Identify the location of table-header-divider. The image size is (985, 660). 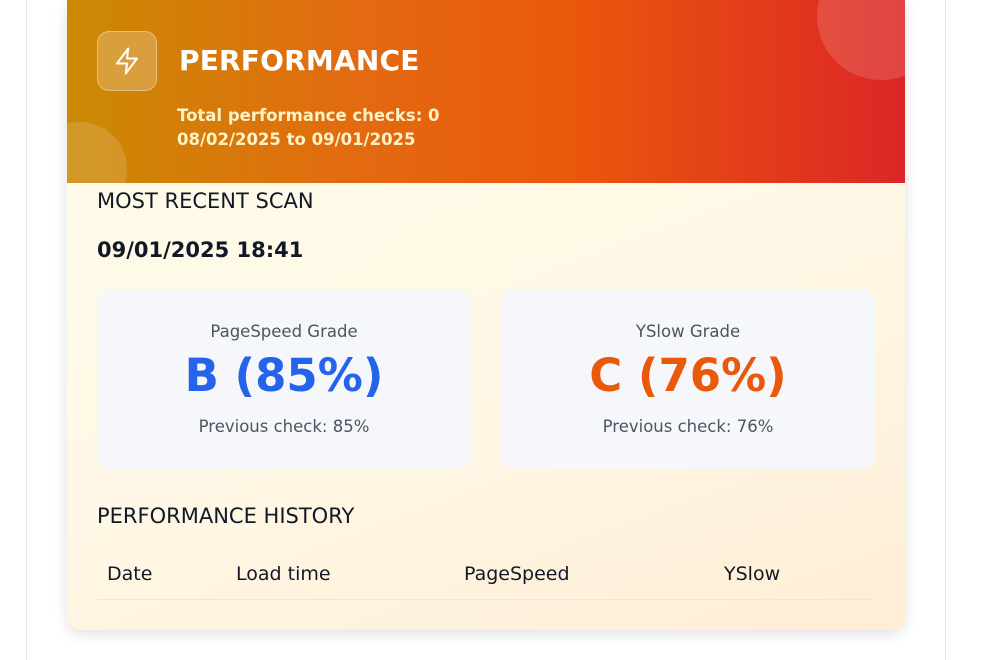
(486, 599).